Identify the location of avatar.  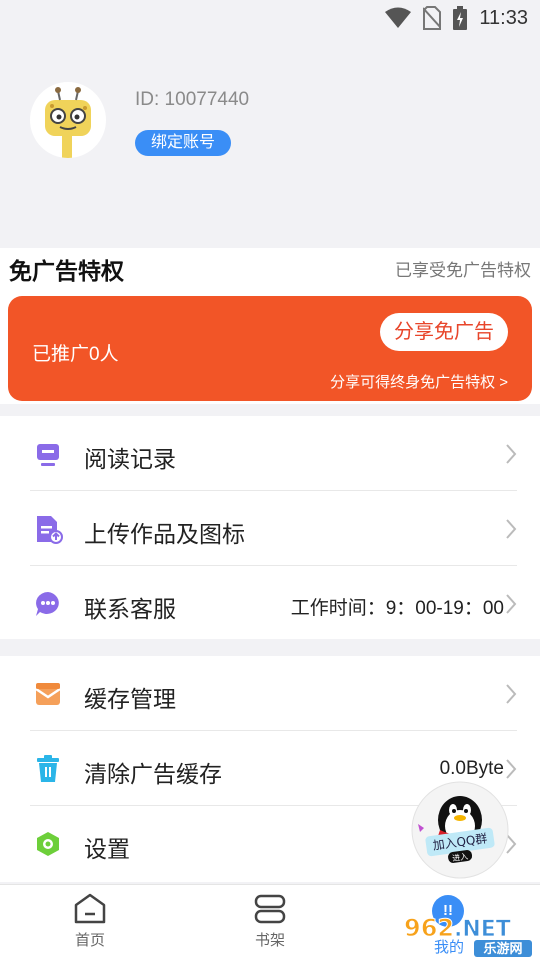
(68, 120).